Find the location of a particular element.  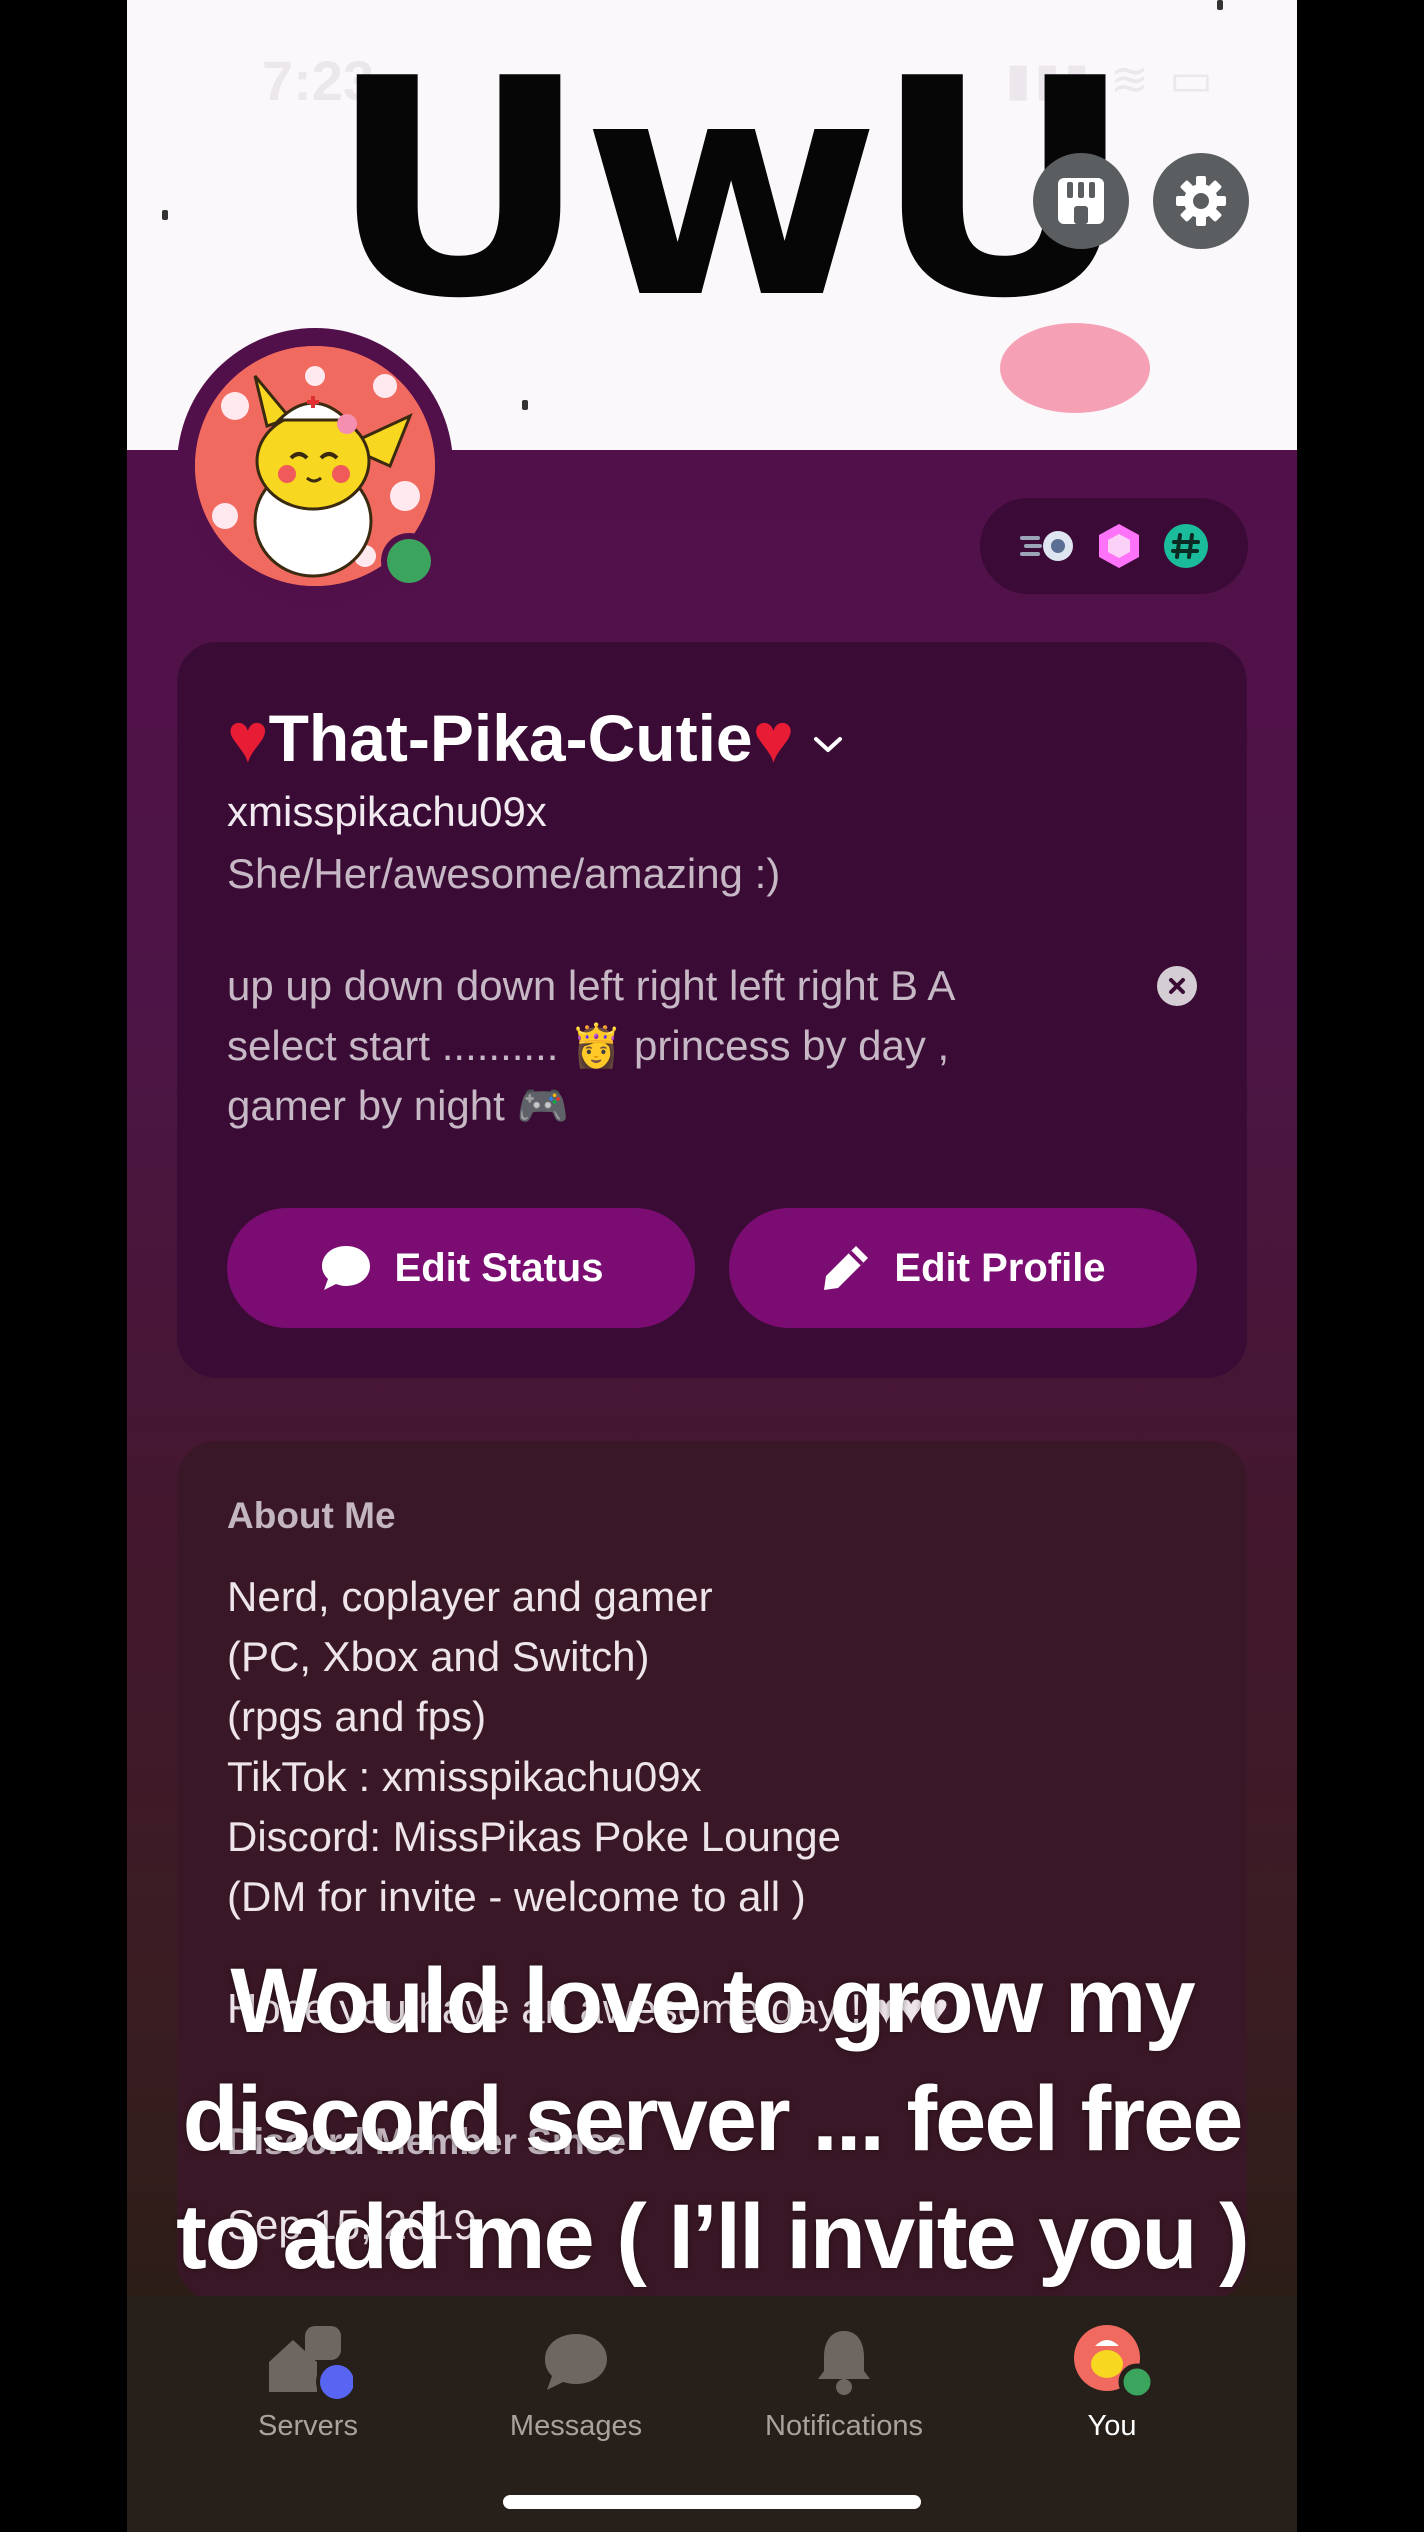

pencil-icon is located at coordinates (846, 1268).